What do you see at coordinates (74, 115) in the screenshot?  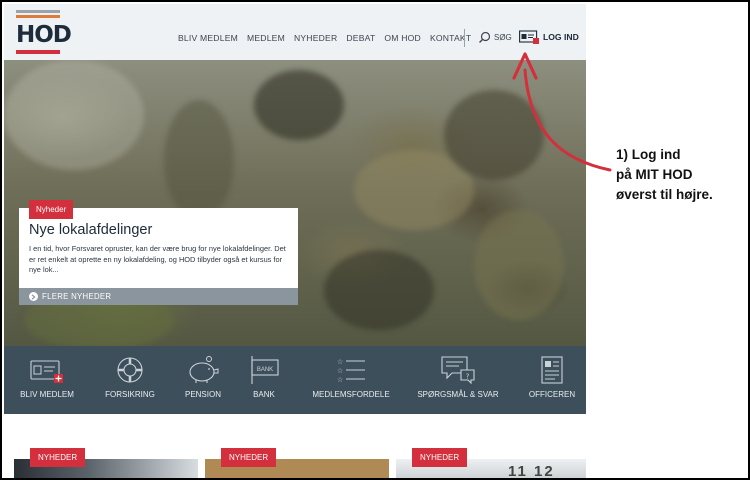 I see `sky-patch` at bounding box center [74, 115].